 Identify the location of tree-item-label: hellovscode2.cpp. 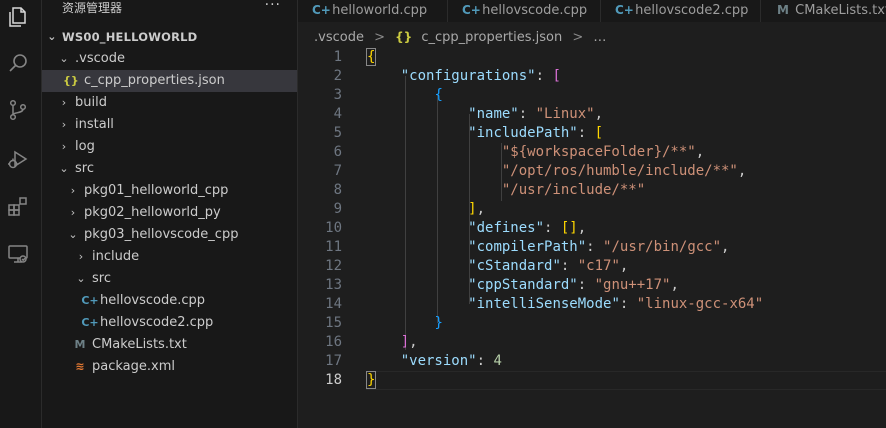
(157, 322).